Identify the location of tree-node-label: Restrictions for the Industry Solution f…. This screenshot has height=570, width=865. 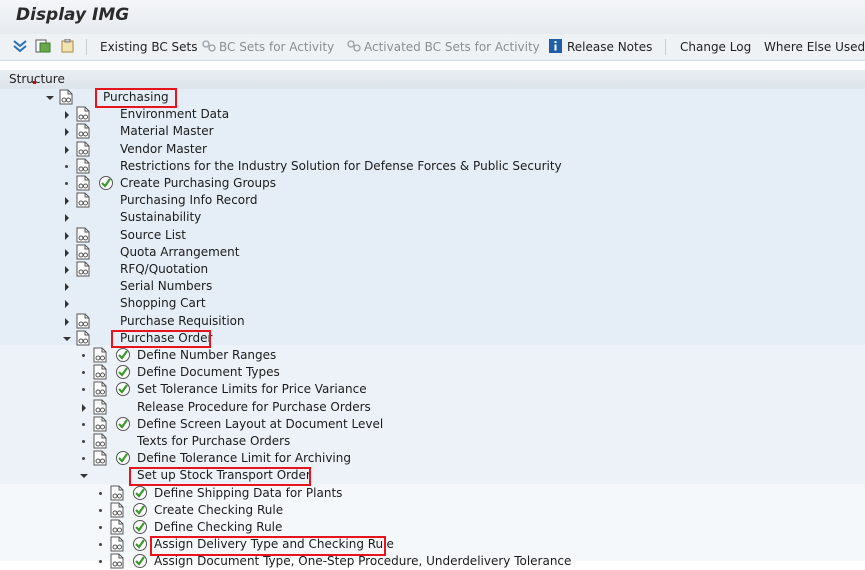
(341, 166).